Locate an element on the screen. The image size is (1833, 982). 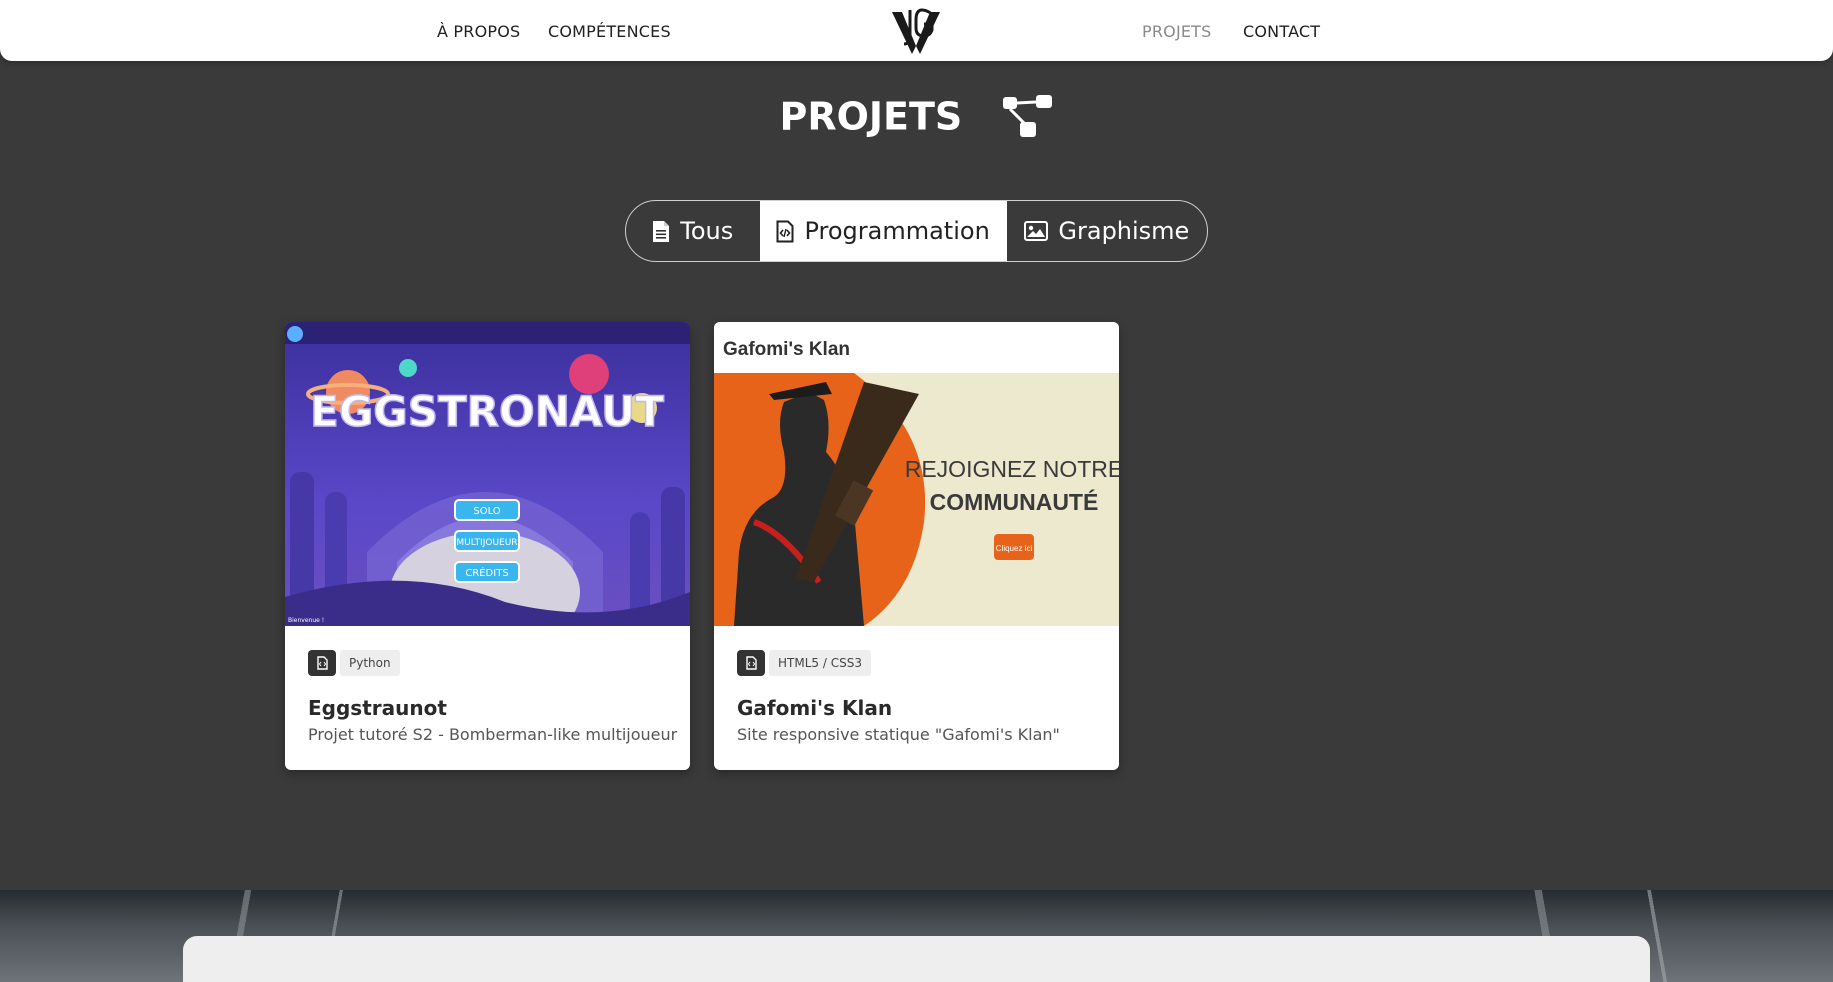
jg-logo-icon is located at coordinates (916, 31).